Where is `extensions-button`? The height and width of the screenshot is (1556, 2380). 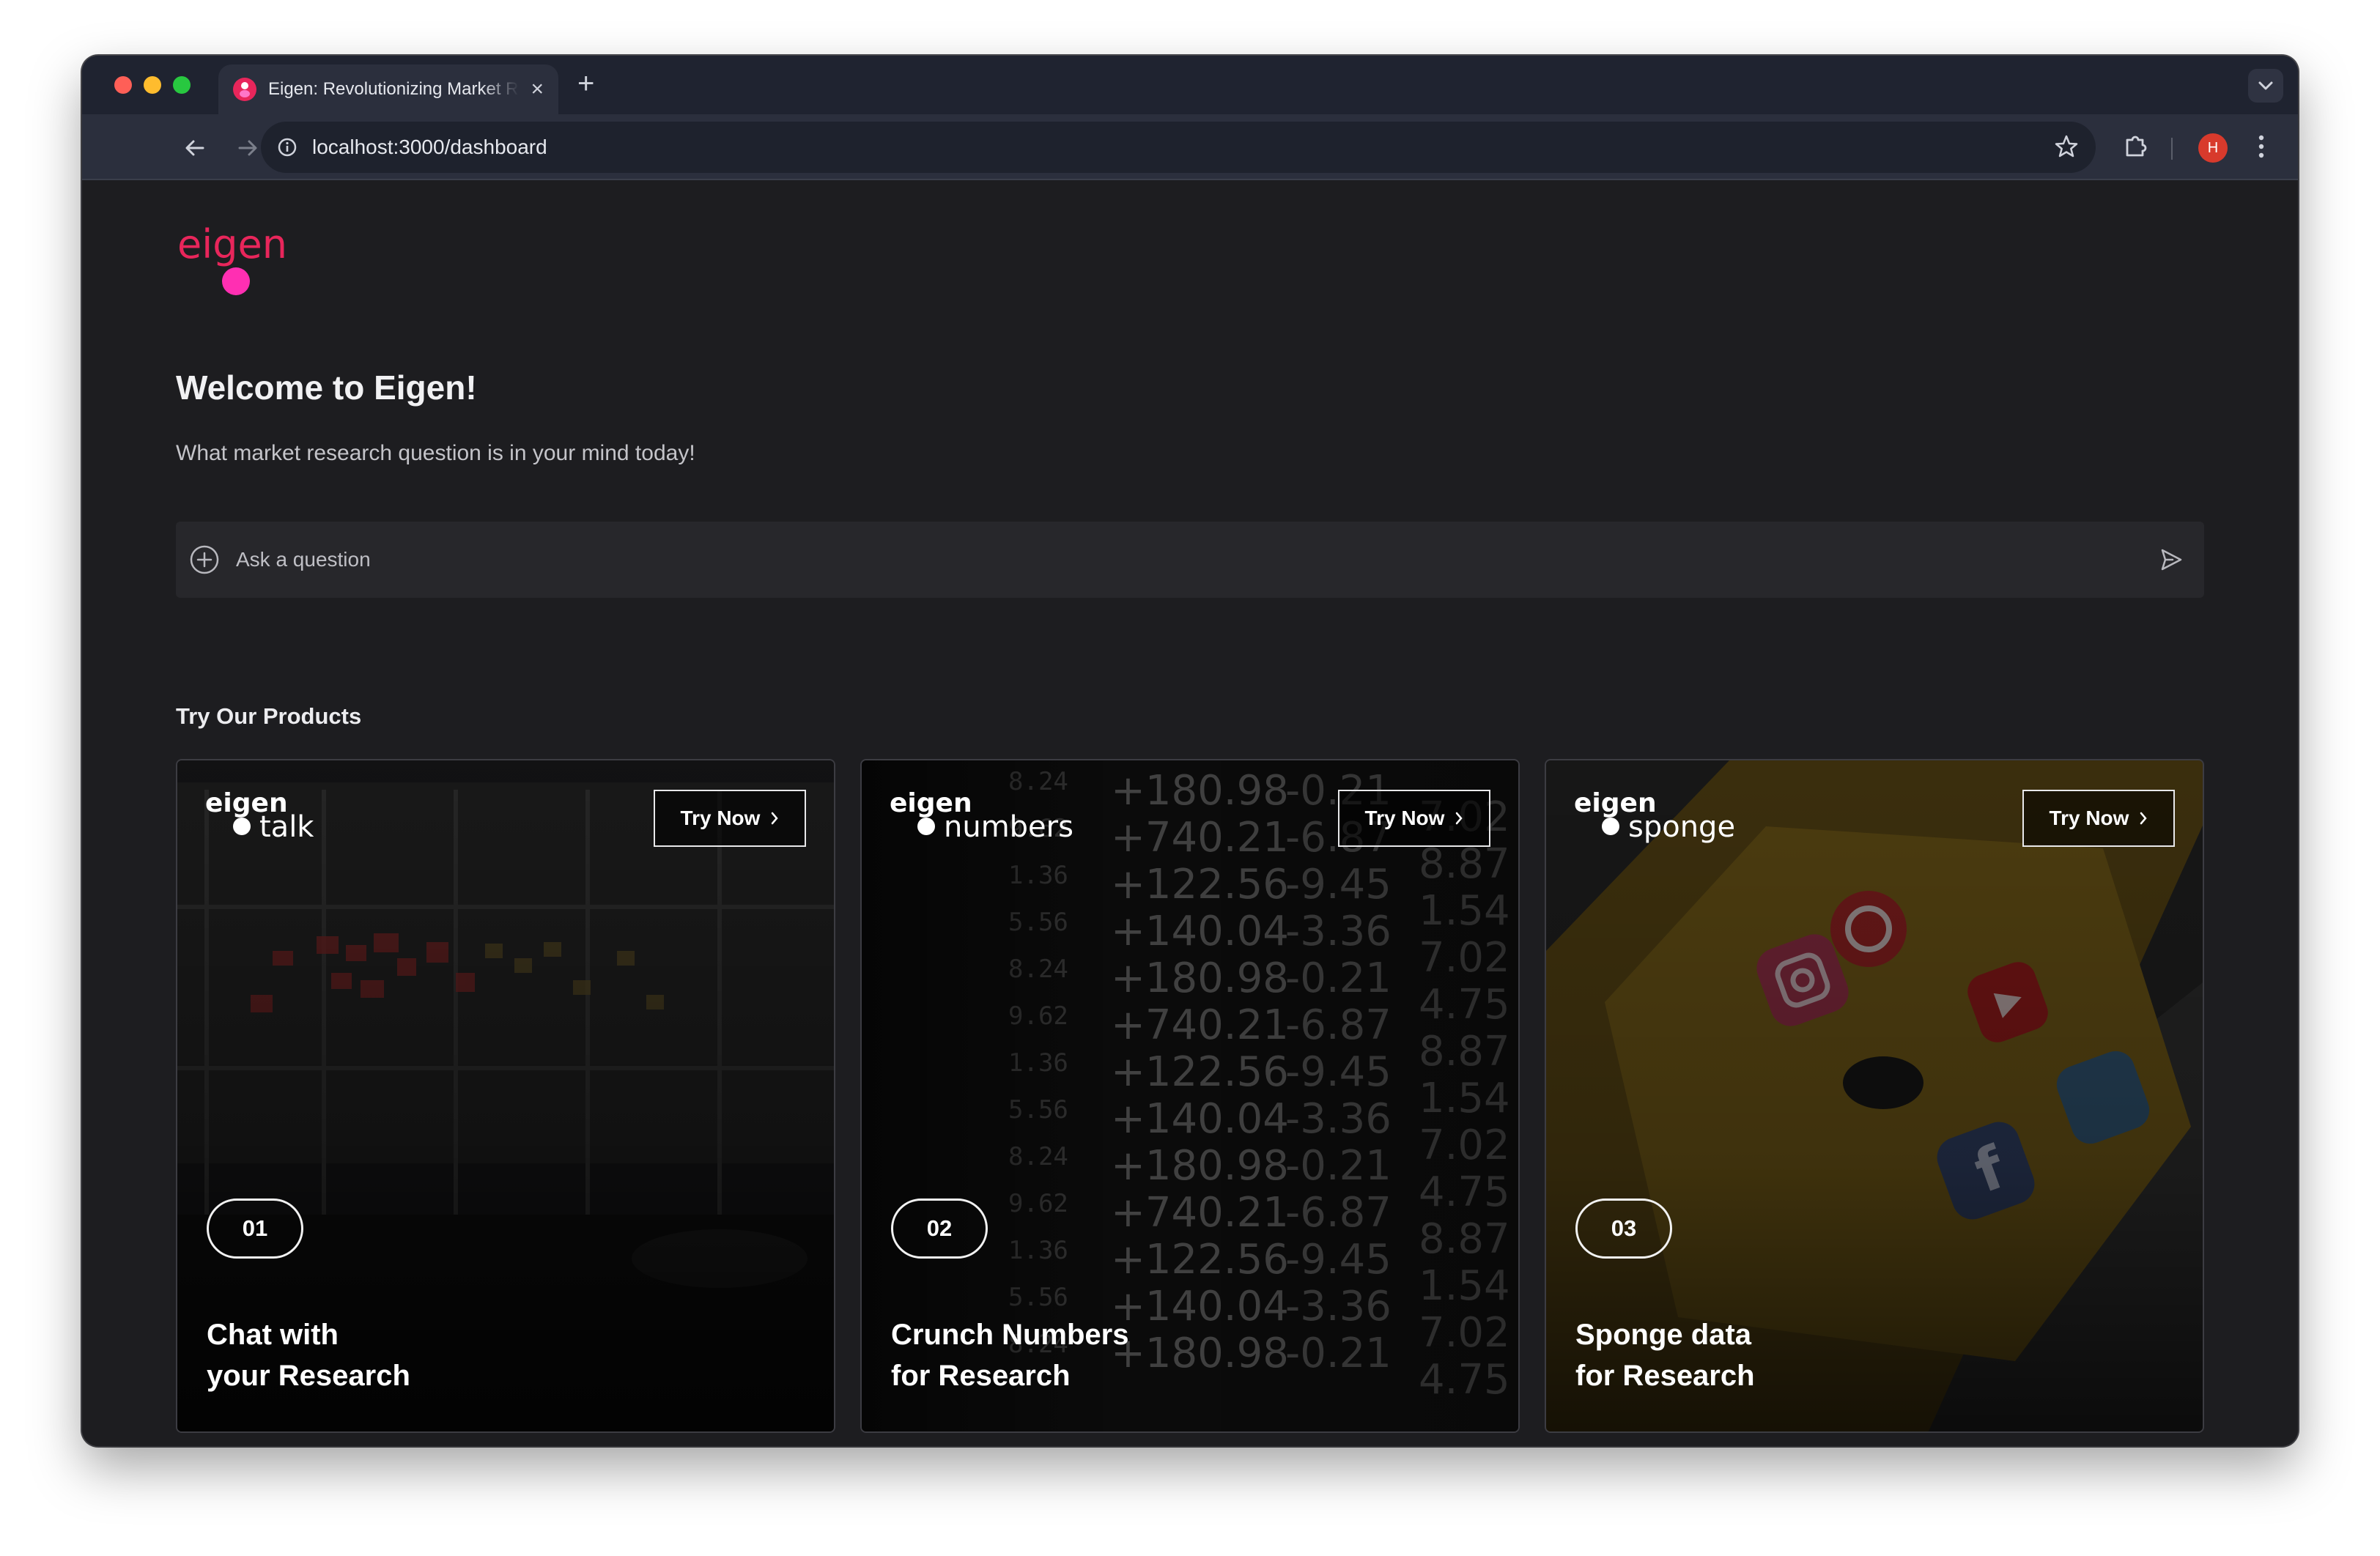 extensions-button is located at coordinates (2136, 147).